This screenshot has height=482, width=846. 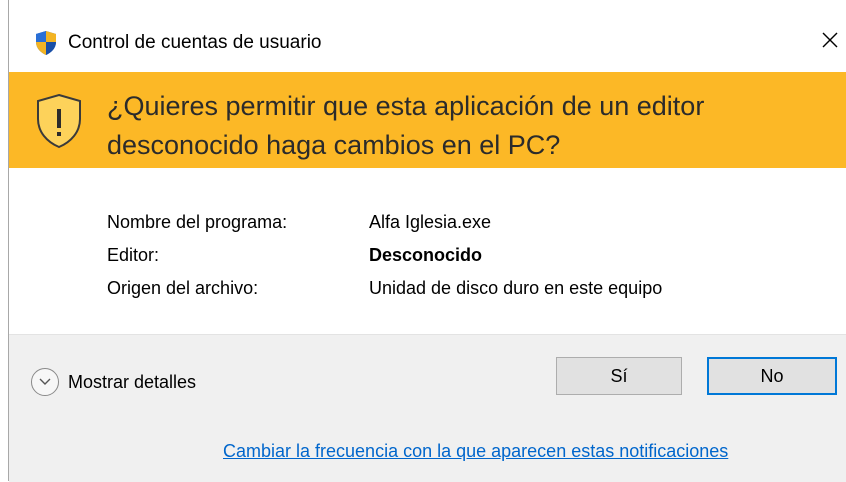 I want to click on show-details-toggle: Mostrar detalles, so click(x=113, y=382).